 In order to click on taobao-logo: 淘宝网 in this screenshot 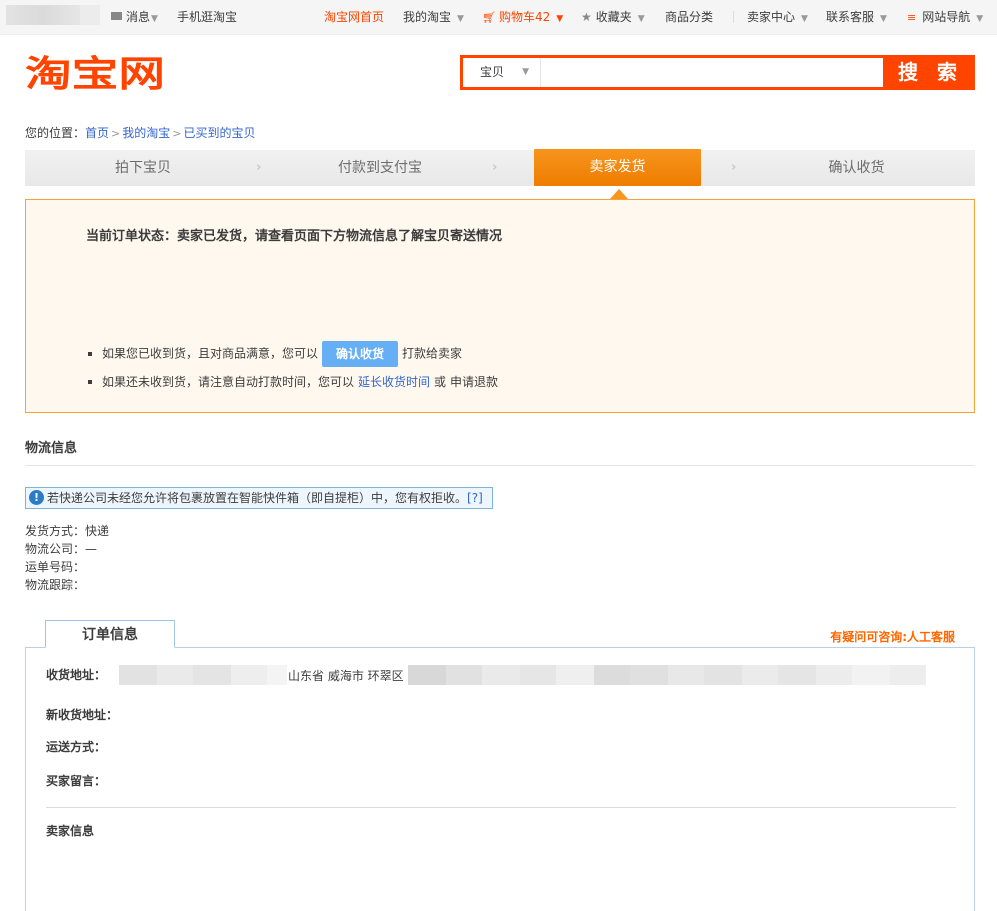, I will do `click(96, 73)`.